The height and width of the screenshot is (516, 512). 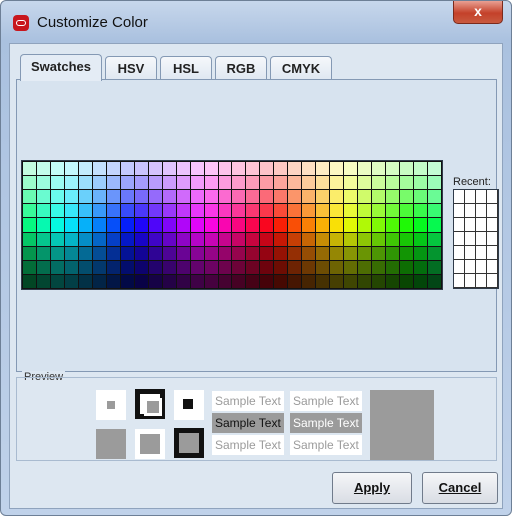 What do you see at coordinates (256, 22) in the screenshot?
I see `title-bar: Customize Color x` at bounding box center [256, 22].